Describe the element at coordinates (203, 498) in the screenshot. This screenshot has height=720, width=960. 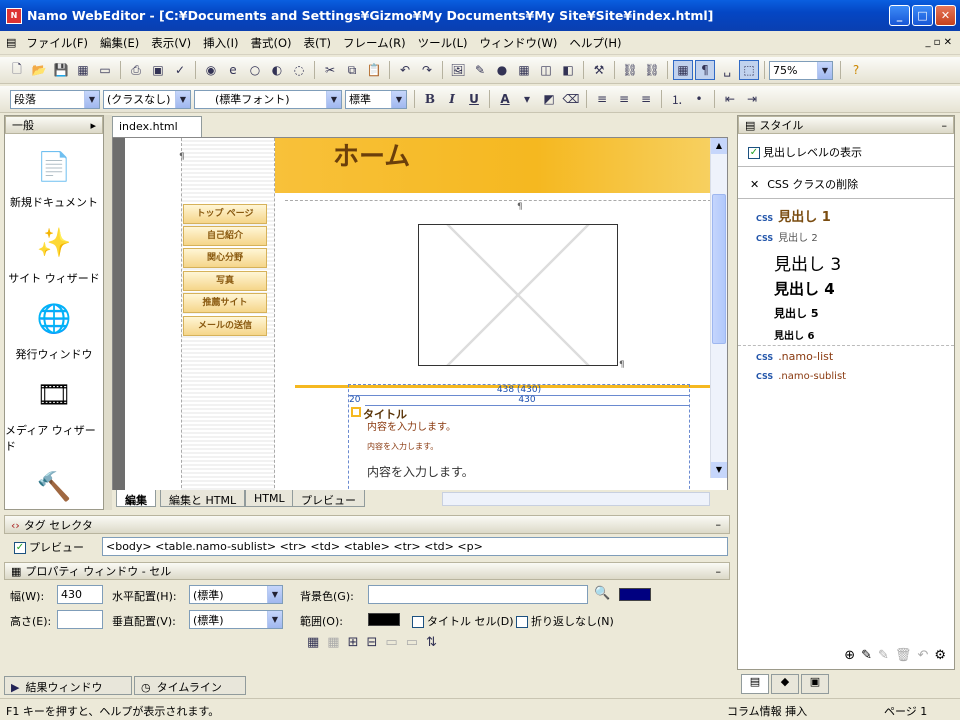
I see `tab-edit-html: 編集と HTML` at that location.